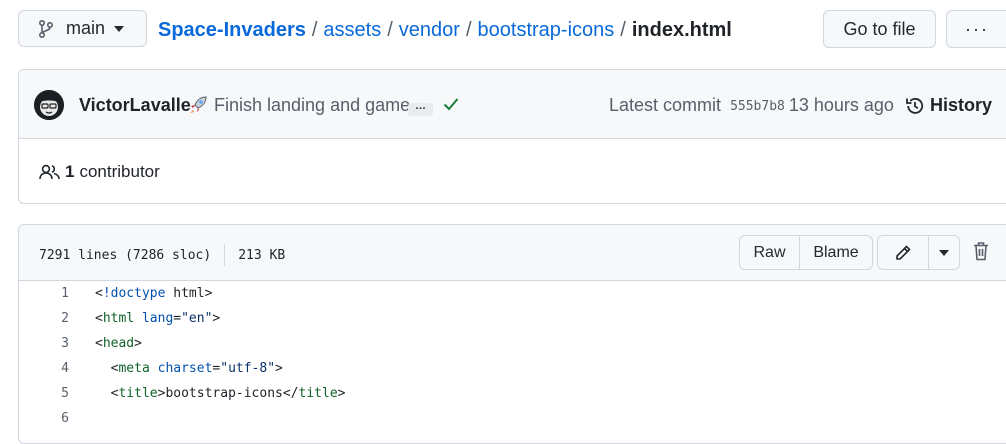  I want to click on trash-icon, so click(981, 251).